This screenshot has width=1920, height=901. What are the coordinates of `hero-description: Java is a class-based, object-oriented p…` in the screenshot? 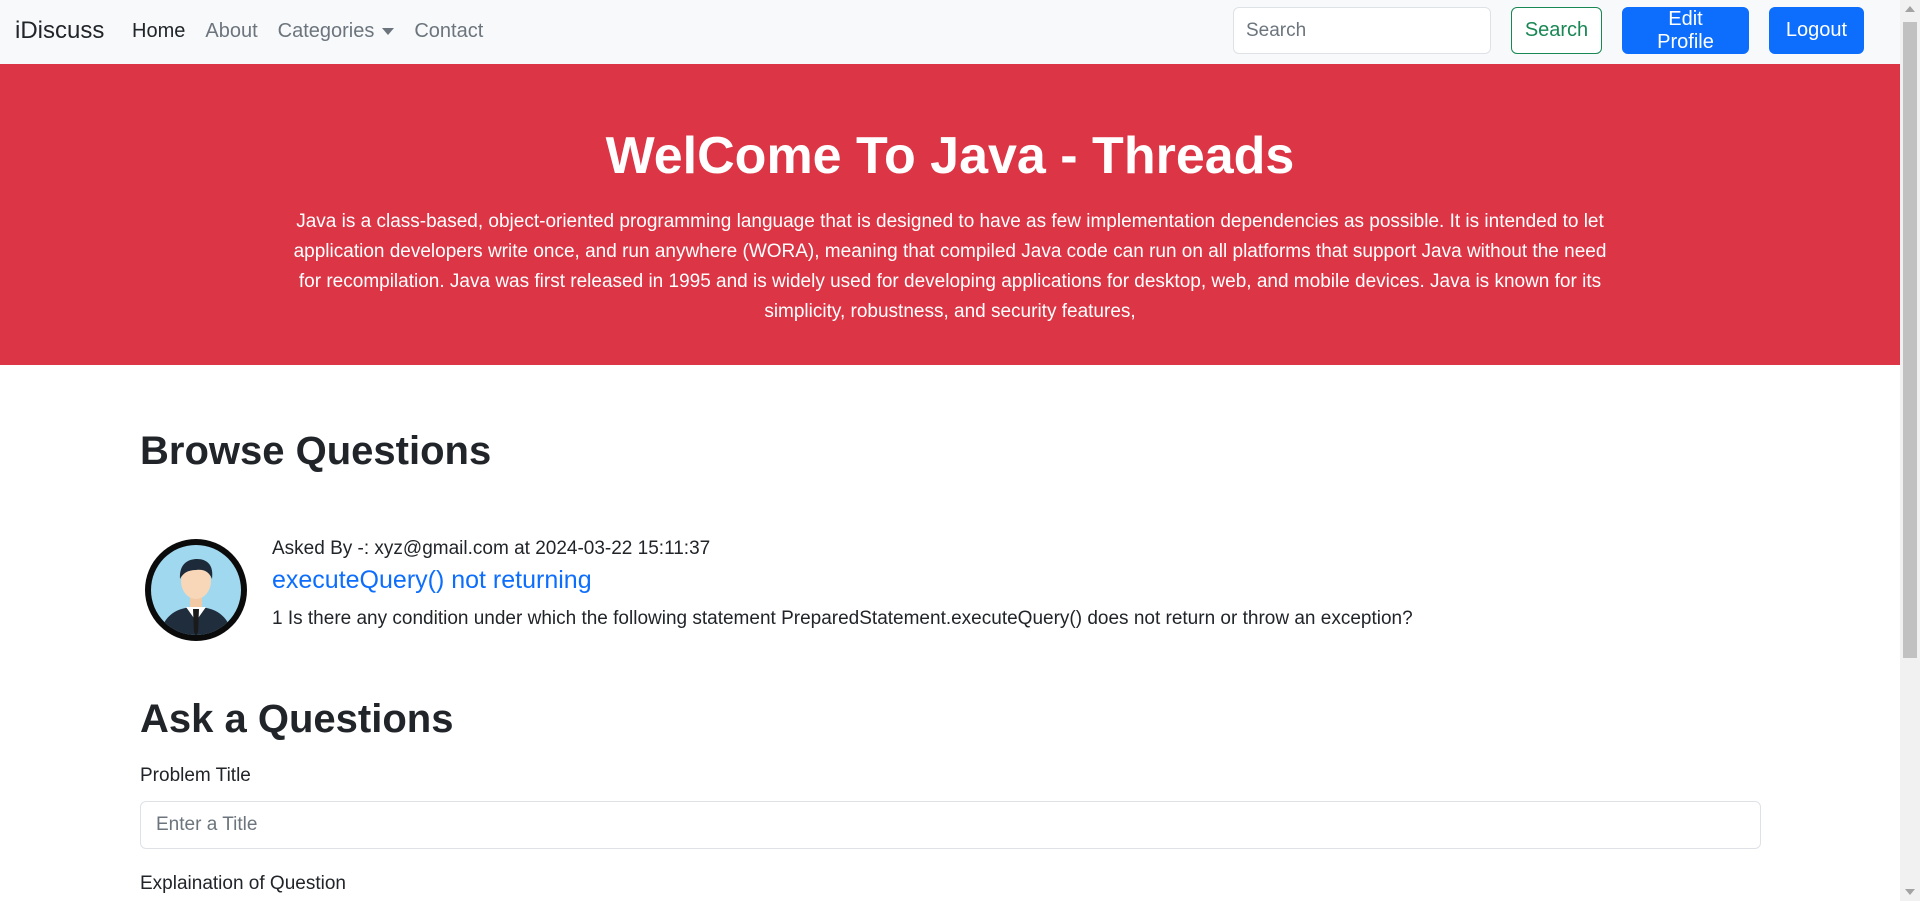 It's located at (950, 266).